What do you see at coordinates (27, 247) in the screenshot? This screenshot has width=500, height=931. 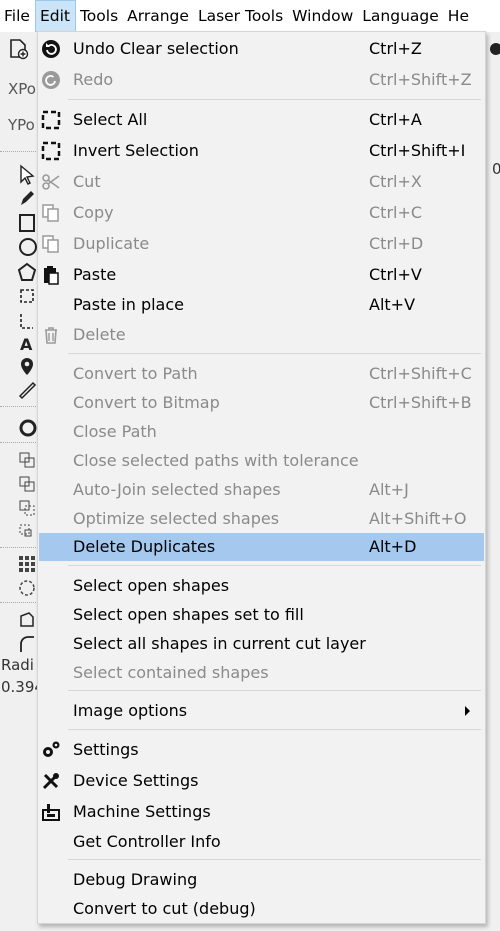 I see `ellipse-tool-icon` at bounding box center [27, 247].